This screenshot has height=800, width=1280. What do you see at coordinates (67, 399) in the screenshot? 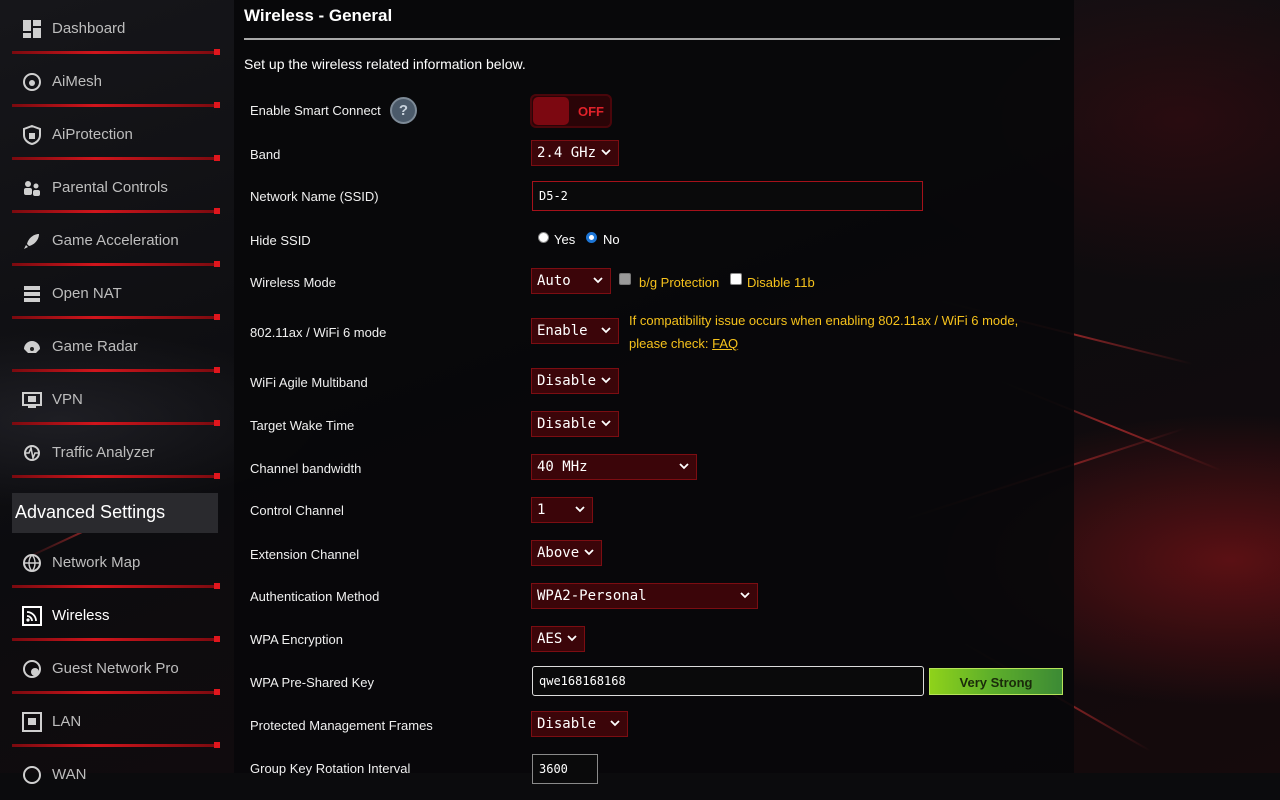
I see `sidebar-item-label: VPN` at bounding box center [67, 399].